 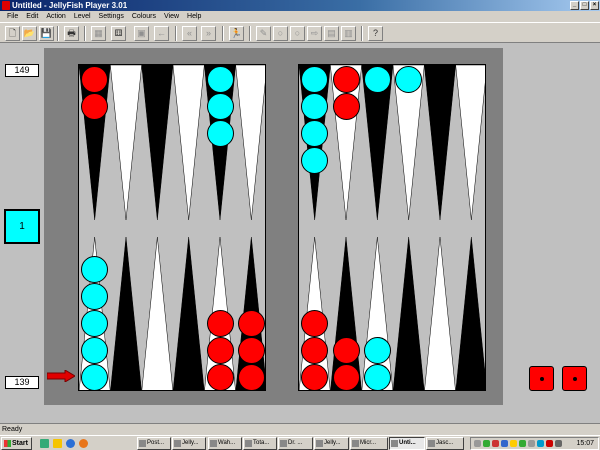 What do you see at coordinates (111, 16) in the screenshot?
I see `menu-settings: Settings` at bounding box center [111, 16].